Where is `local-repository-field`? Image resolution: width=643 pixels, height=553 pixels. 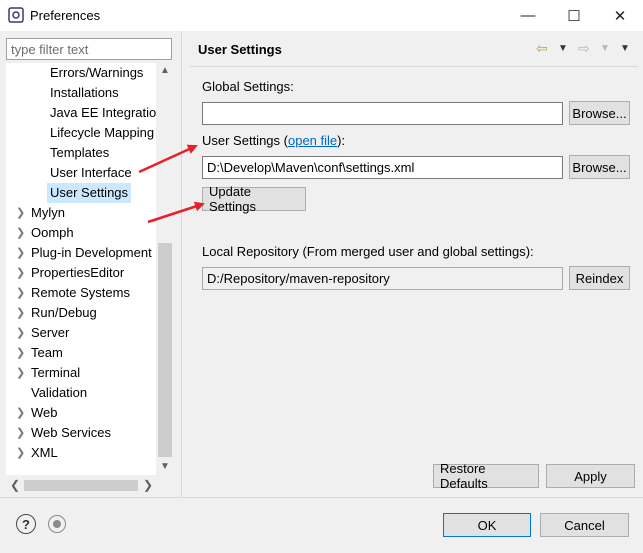
local-repository-field is located at coordinates (382, 278).